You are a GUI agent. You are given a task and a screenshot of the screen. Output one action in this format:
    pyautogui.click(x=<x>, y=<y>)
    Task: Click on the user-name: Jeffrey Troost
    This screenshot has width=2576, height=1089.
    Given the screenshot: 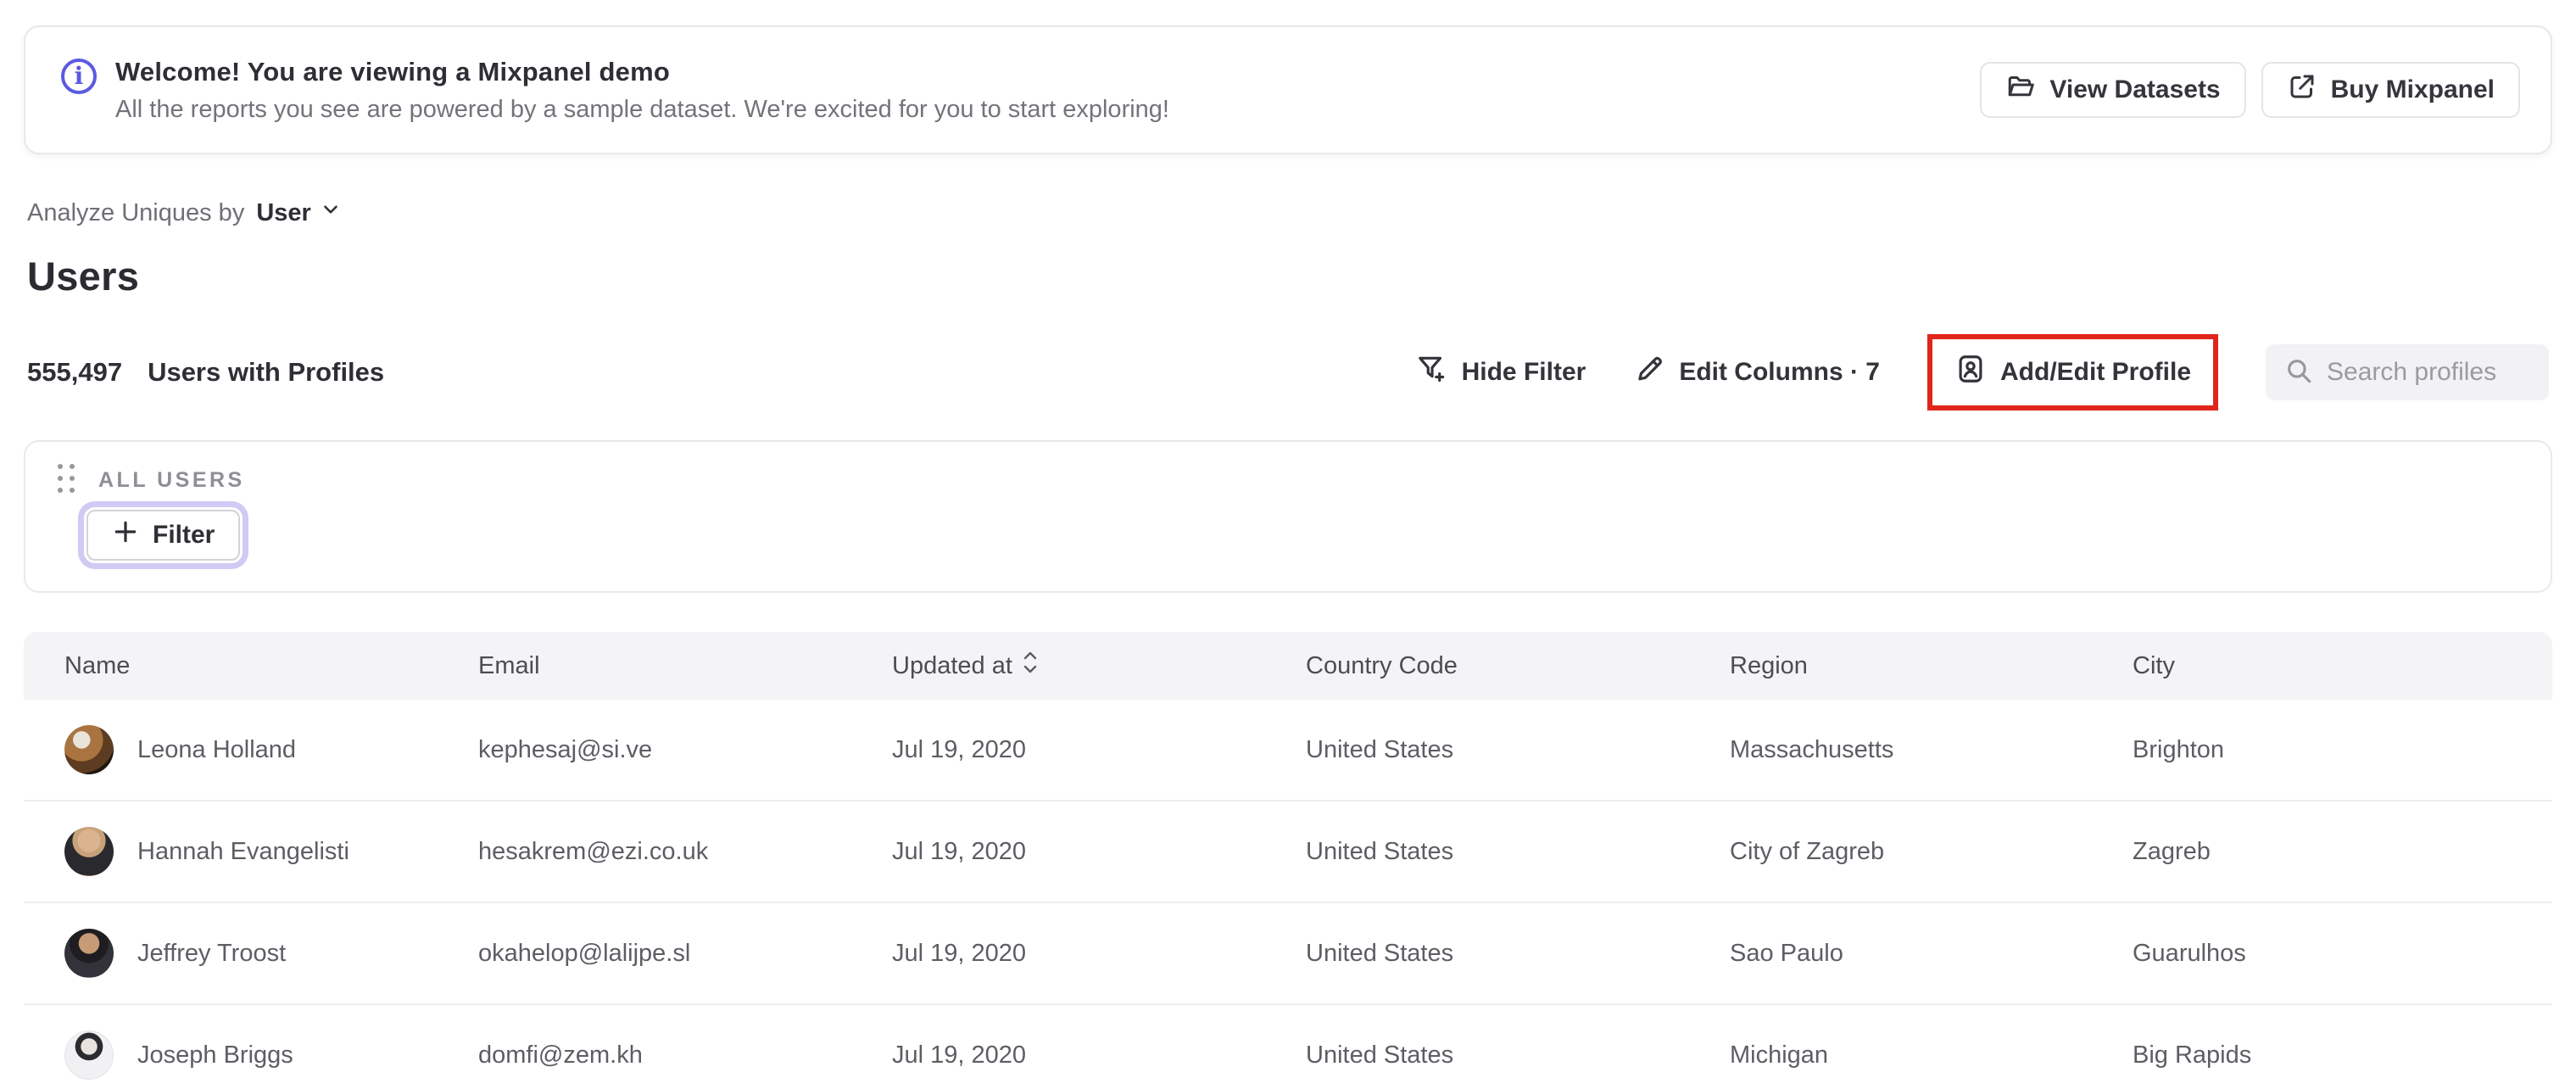 What is the action you would take?
    pyautogui.click(x=212, y=953)
    